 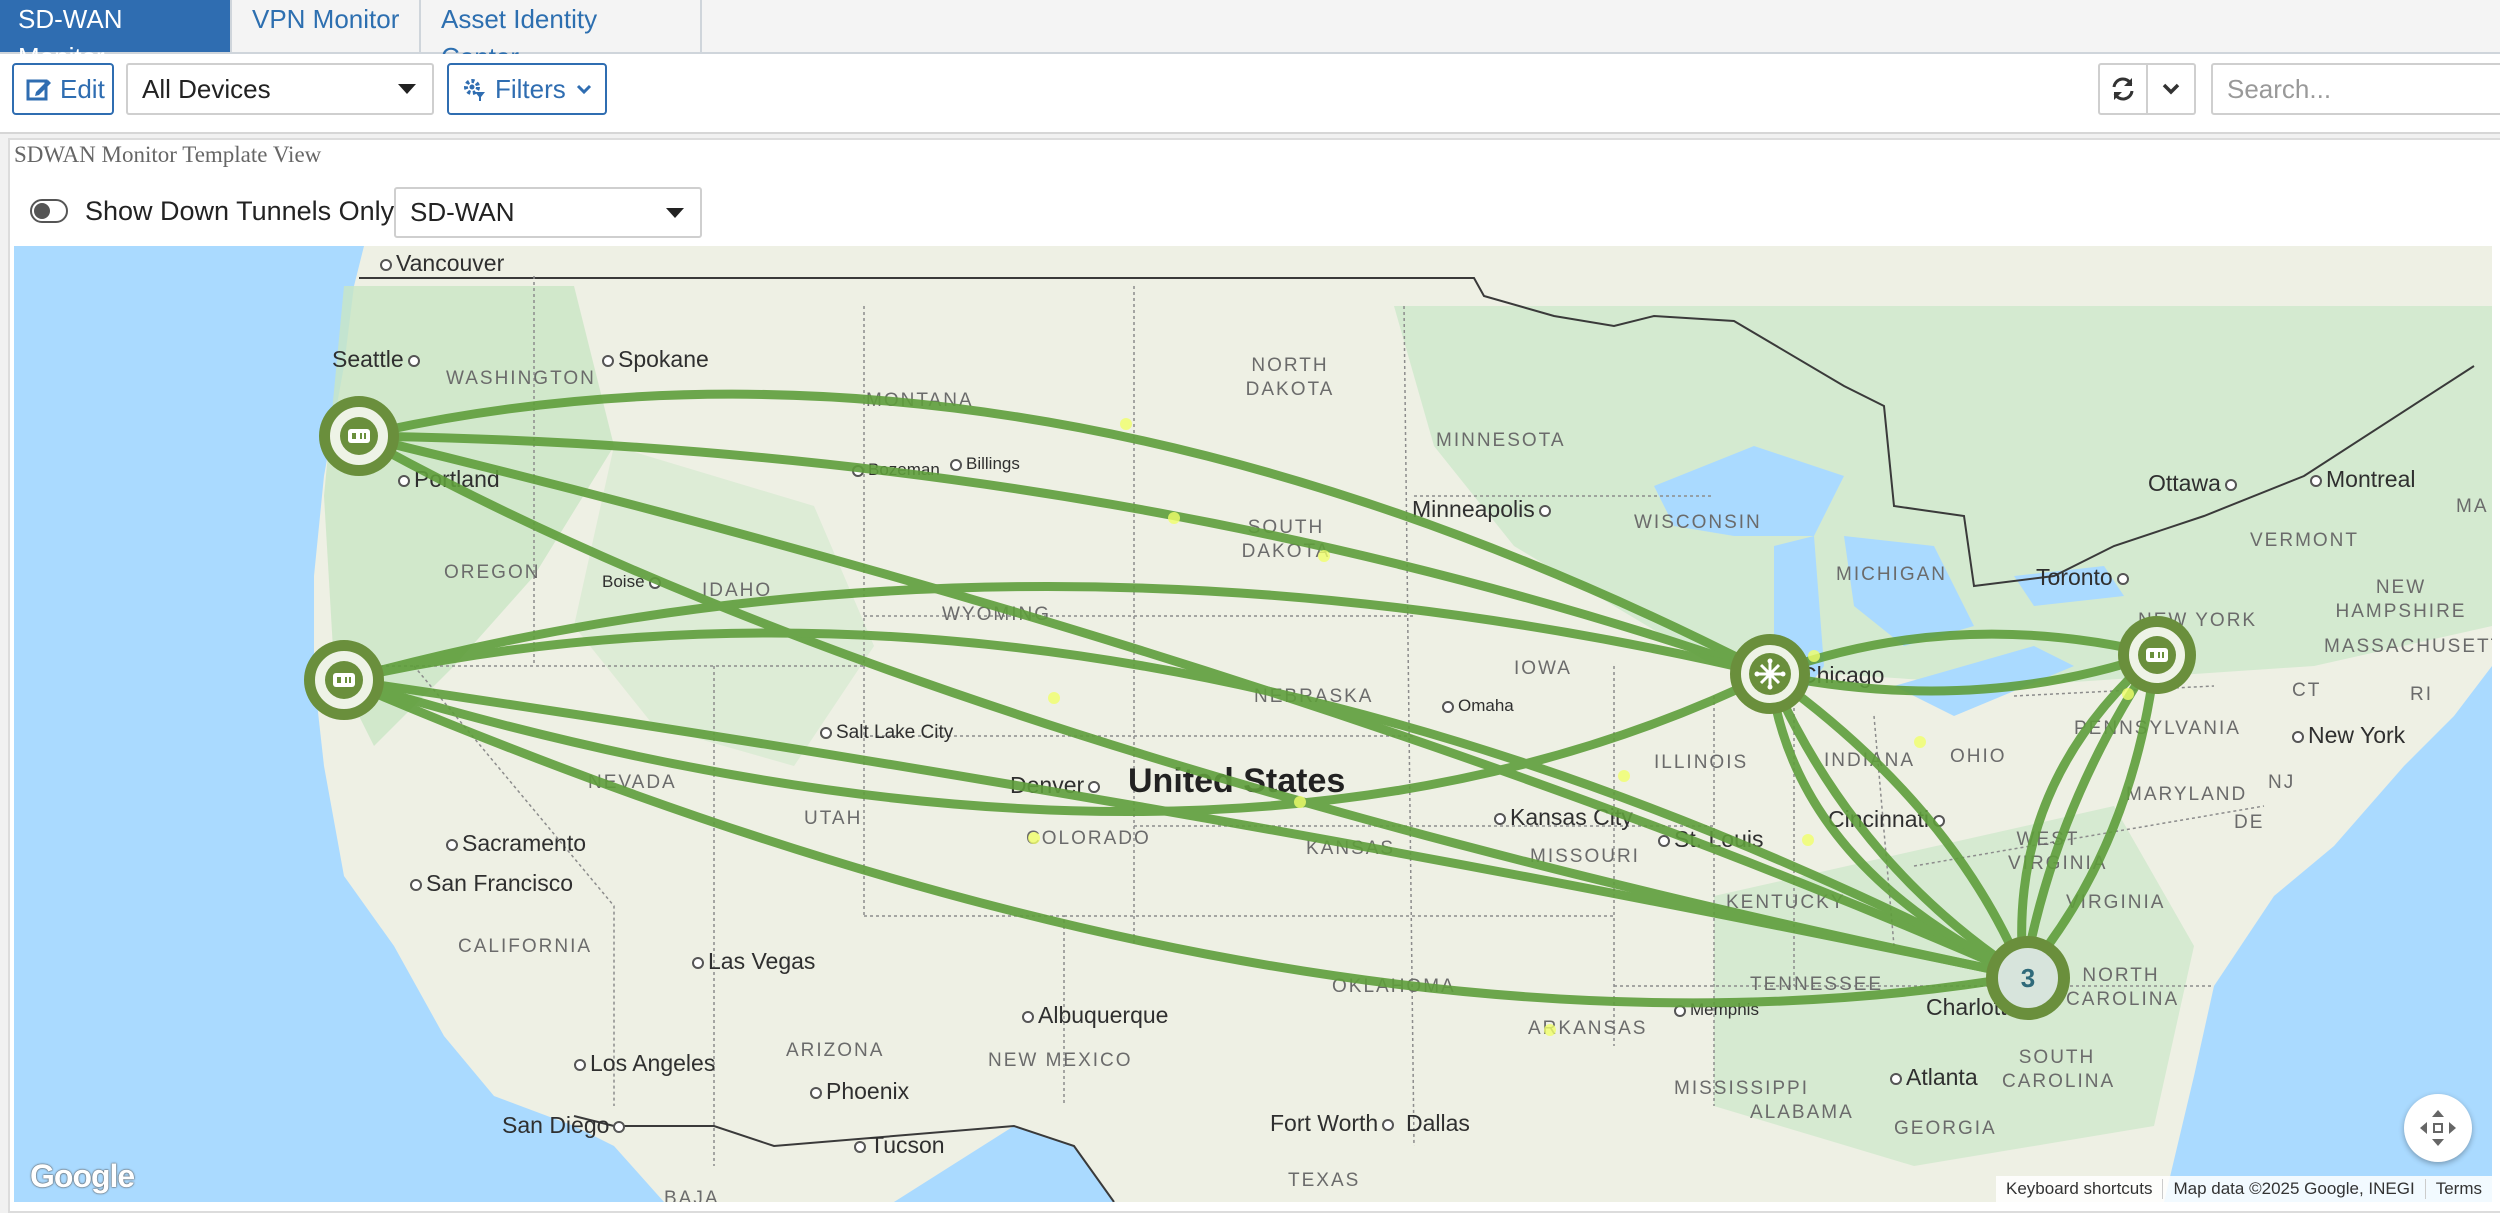 I want to click on toolbar: Edit All Devices Filters, so click(x=1250, y=94).